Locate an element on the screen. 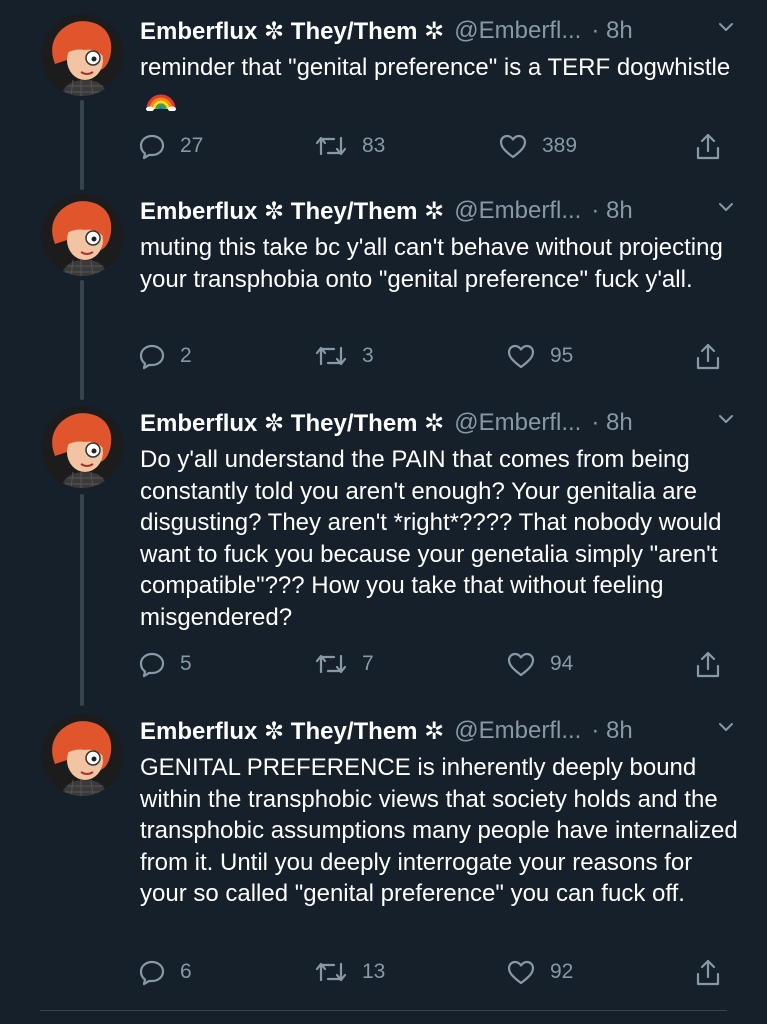  like-button: 94 is located at coordinates (539, 664).